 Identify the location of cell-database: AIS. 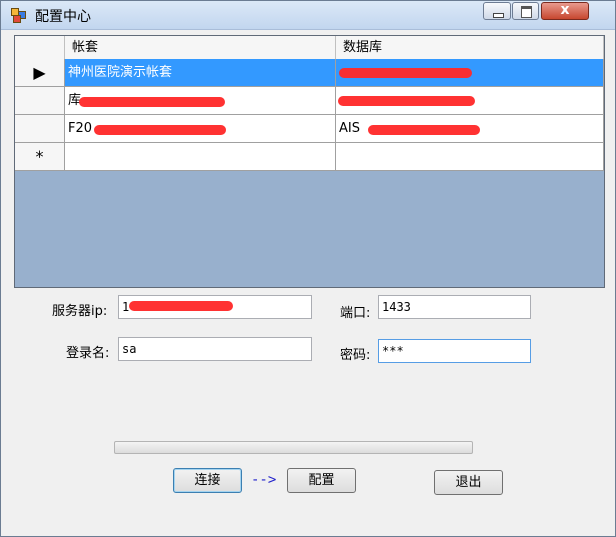
(470, 129).